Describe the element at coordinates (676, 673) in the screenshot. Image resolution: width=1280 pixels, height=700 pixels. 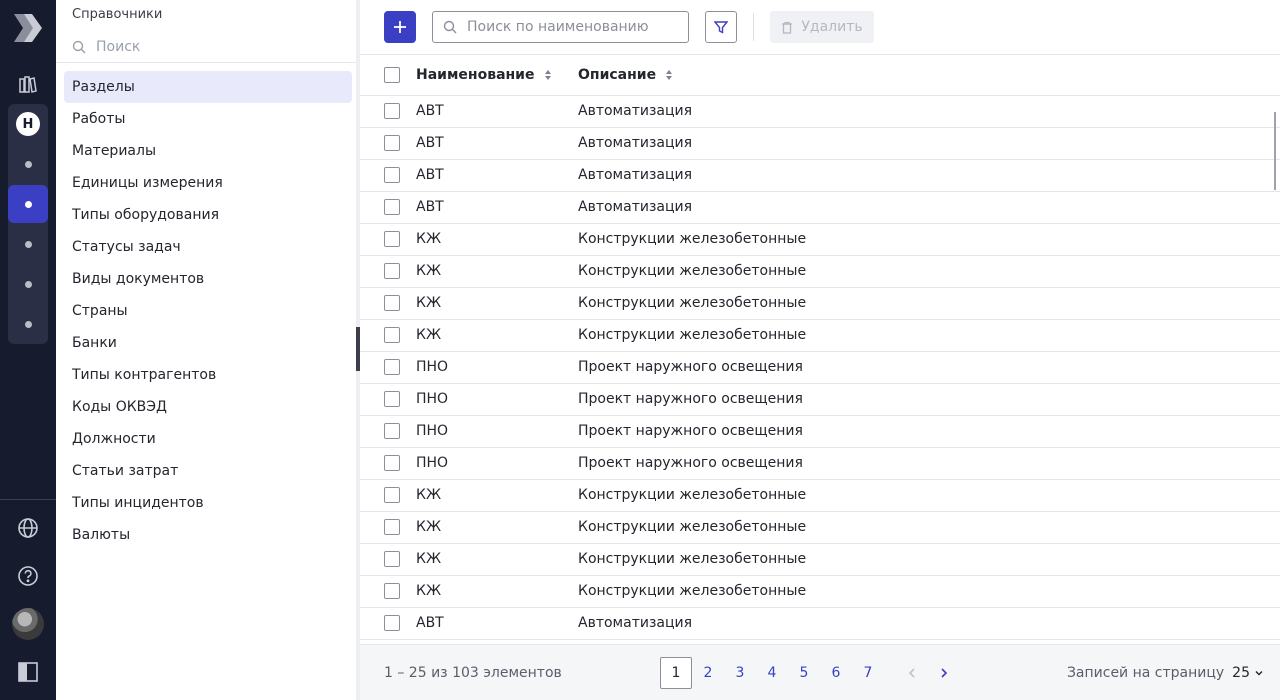
I see `page-button: 1` at that location.